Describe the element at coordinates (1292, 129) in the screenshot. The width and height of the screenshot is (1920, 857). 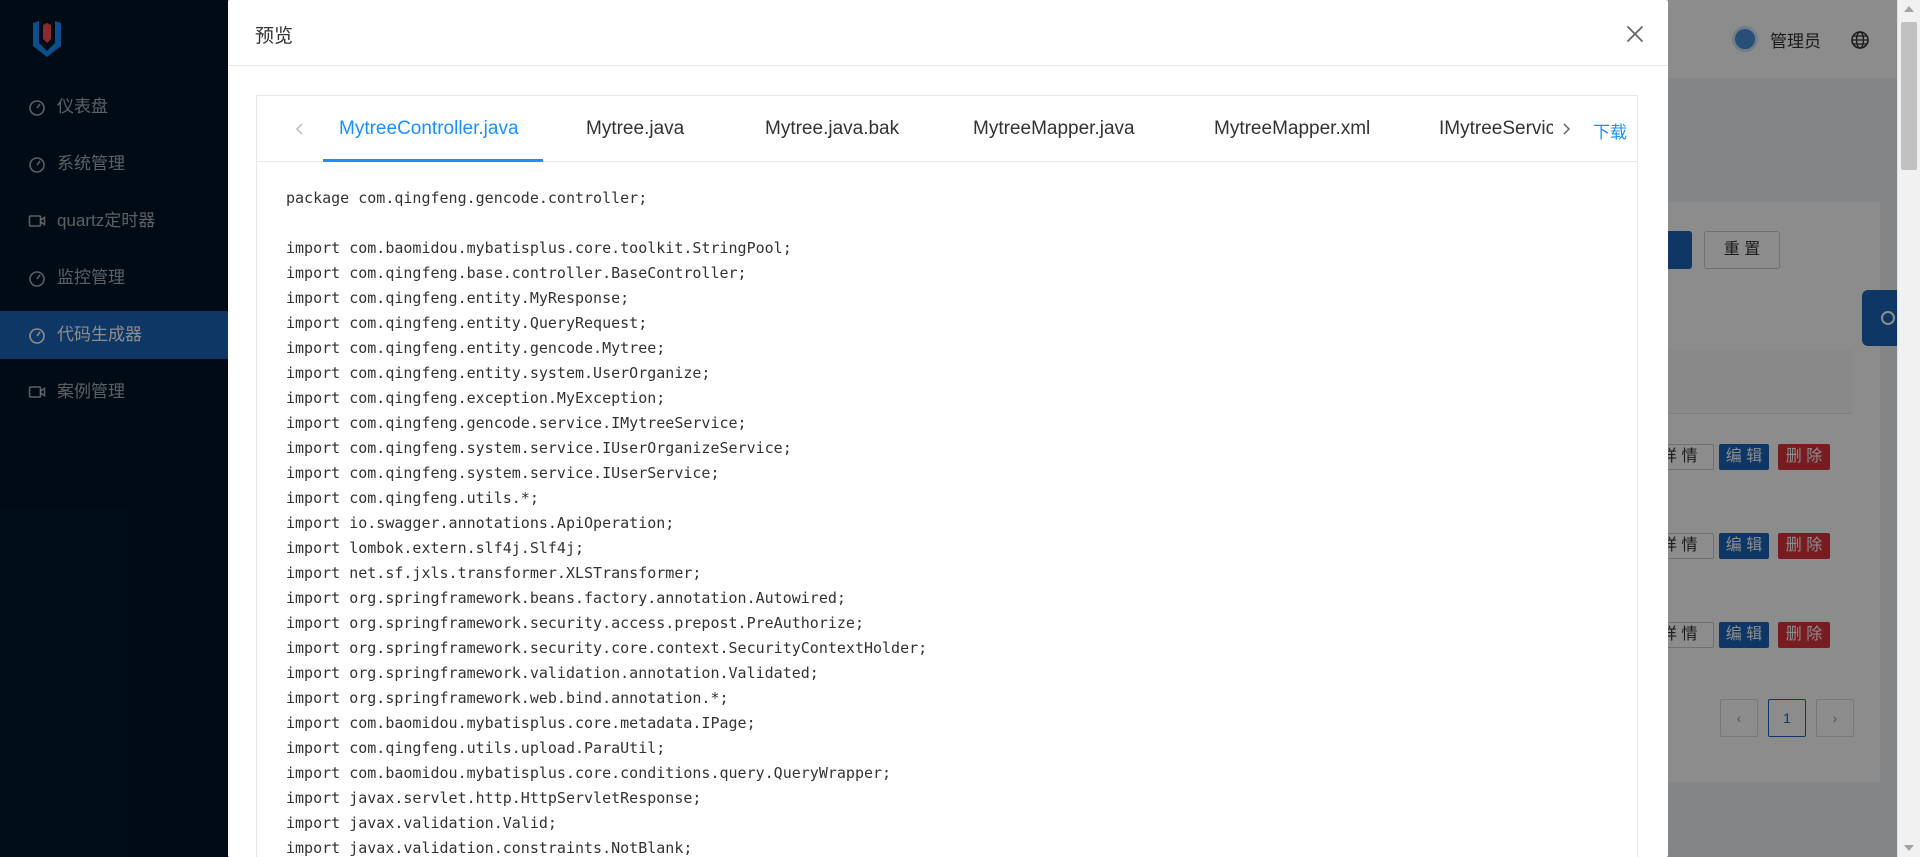
I see `tab-mytree-mapper-xml: MytreeMapper.xml` at that location.